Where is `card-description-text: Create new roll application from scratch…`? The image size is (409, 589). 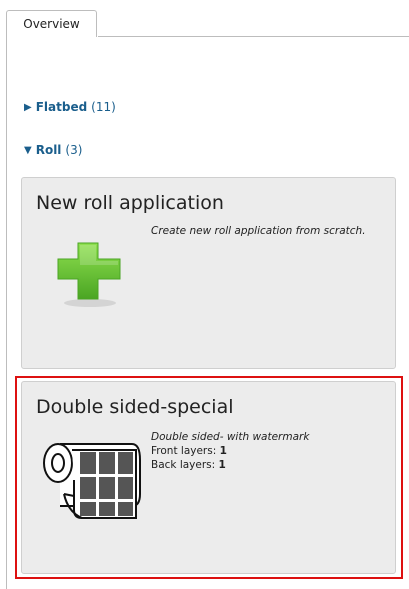 card-description-text: Create new roll application from scratch… is located at coordinates (258, 231).